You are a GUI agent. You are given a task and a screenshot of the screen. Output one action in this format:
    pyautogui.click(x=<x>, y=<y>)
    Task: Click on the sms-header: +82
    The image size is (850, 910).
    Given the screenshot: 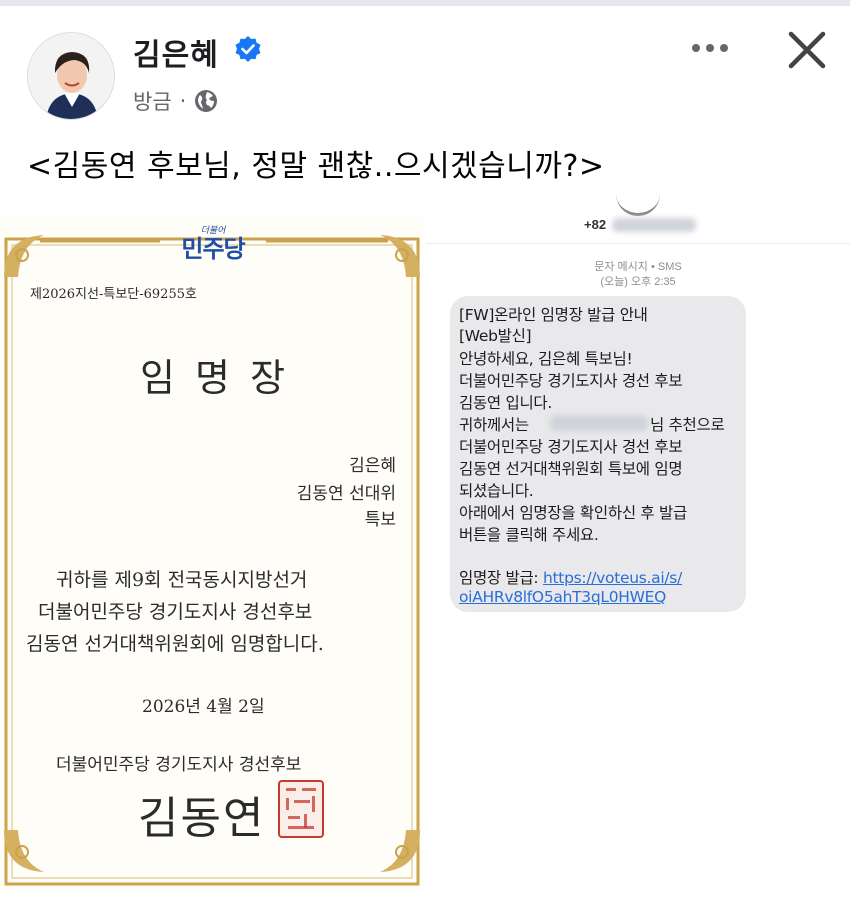 What is the action you would take?
    pyautogui.click(x=638, y=224)
    